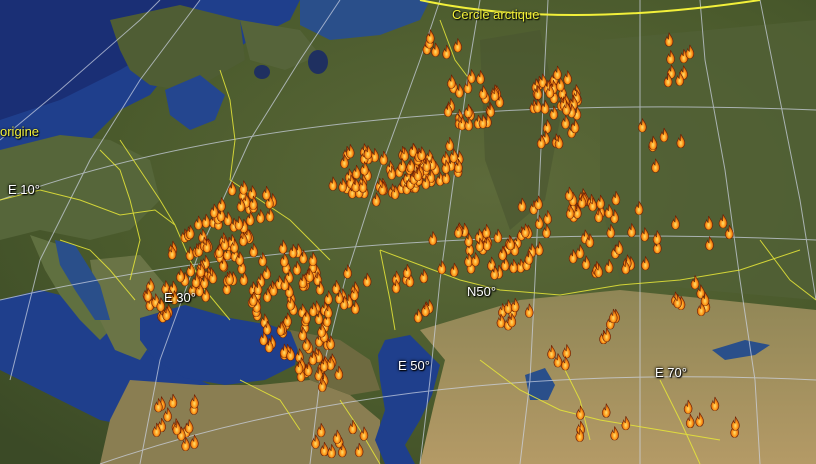  I want to click on parallel-50-label: N50°, so click(482, 291).